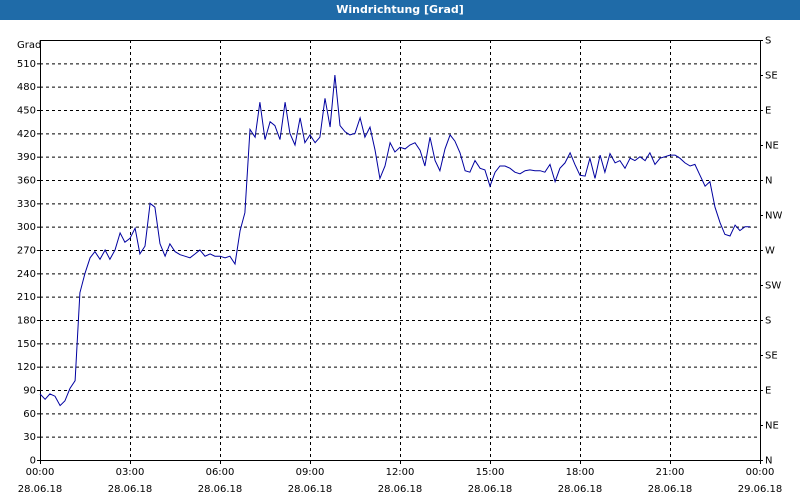 The image size is (800, 500). Describe the element at coordinates (770, 251) in the screenshot. I see `y2-tick-label: W` at that location.